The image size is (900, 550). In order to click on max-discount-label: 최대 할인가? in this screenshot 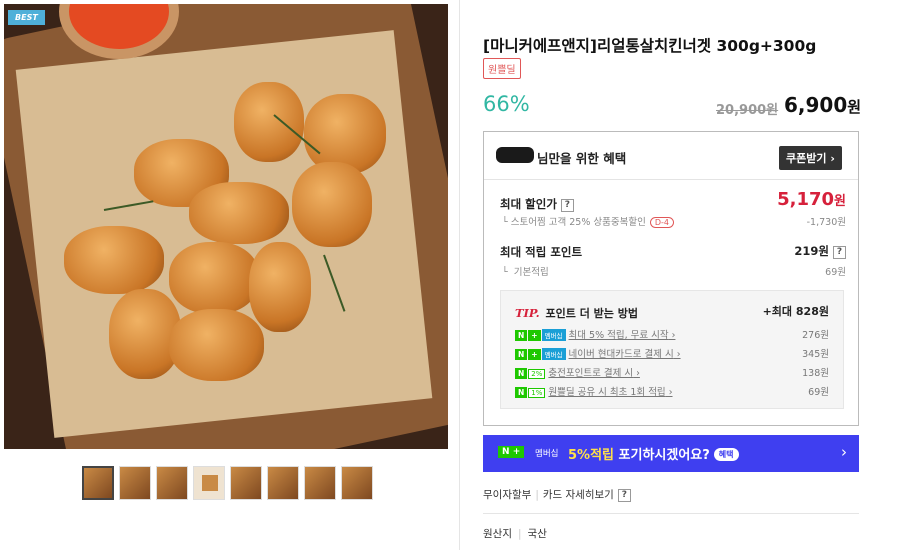, I will do `click(537, 204)`.